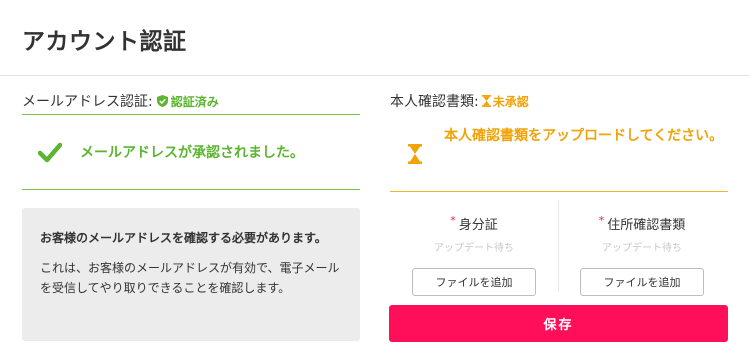 The height and width of the screenshot is (354, 750). What do you see at coordinates (162, 101) in the screenshot?
I see `shield-check-icon` at bounding box center [162, 101].